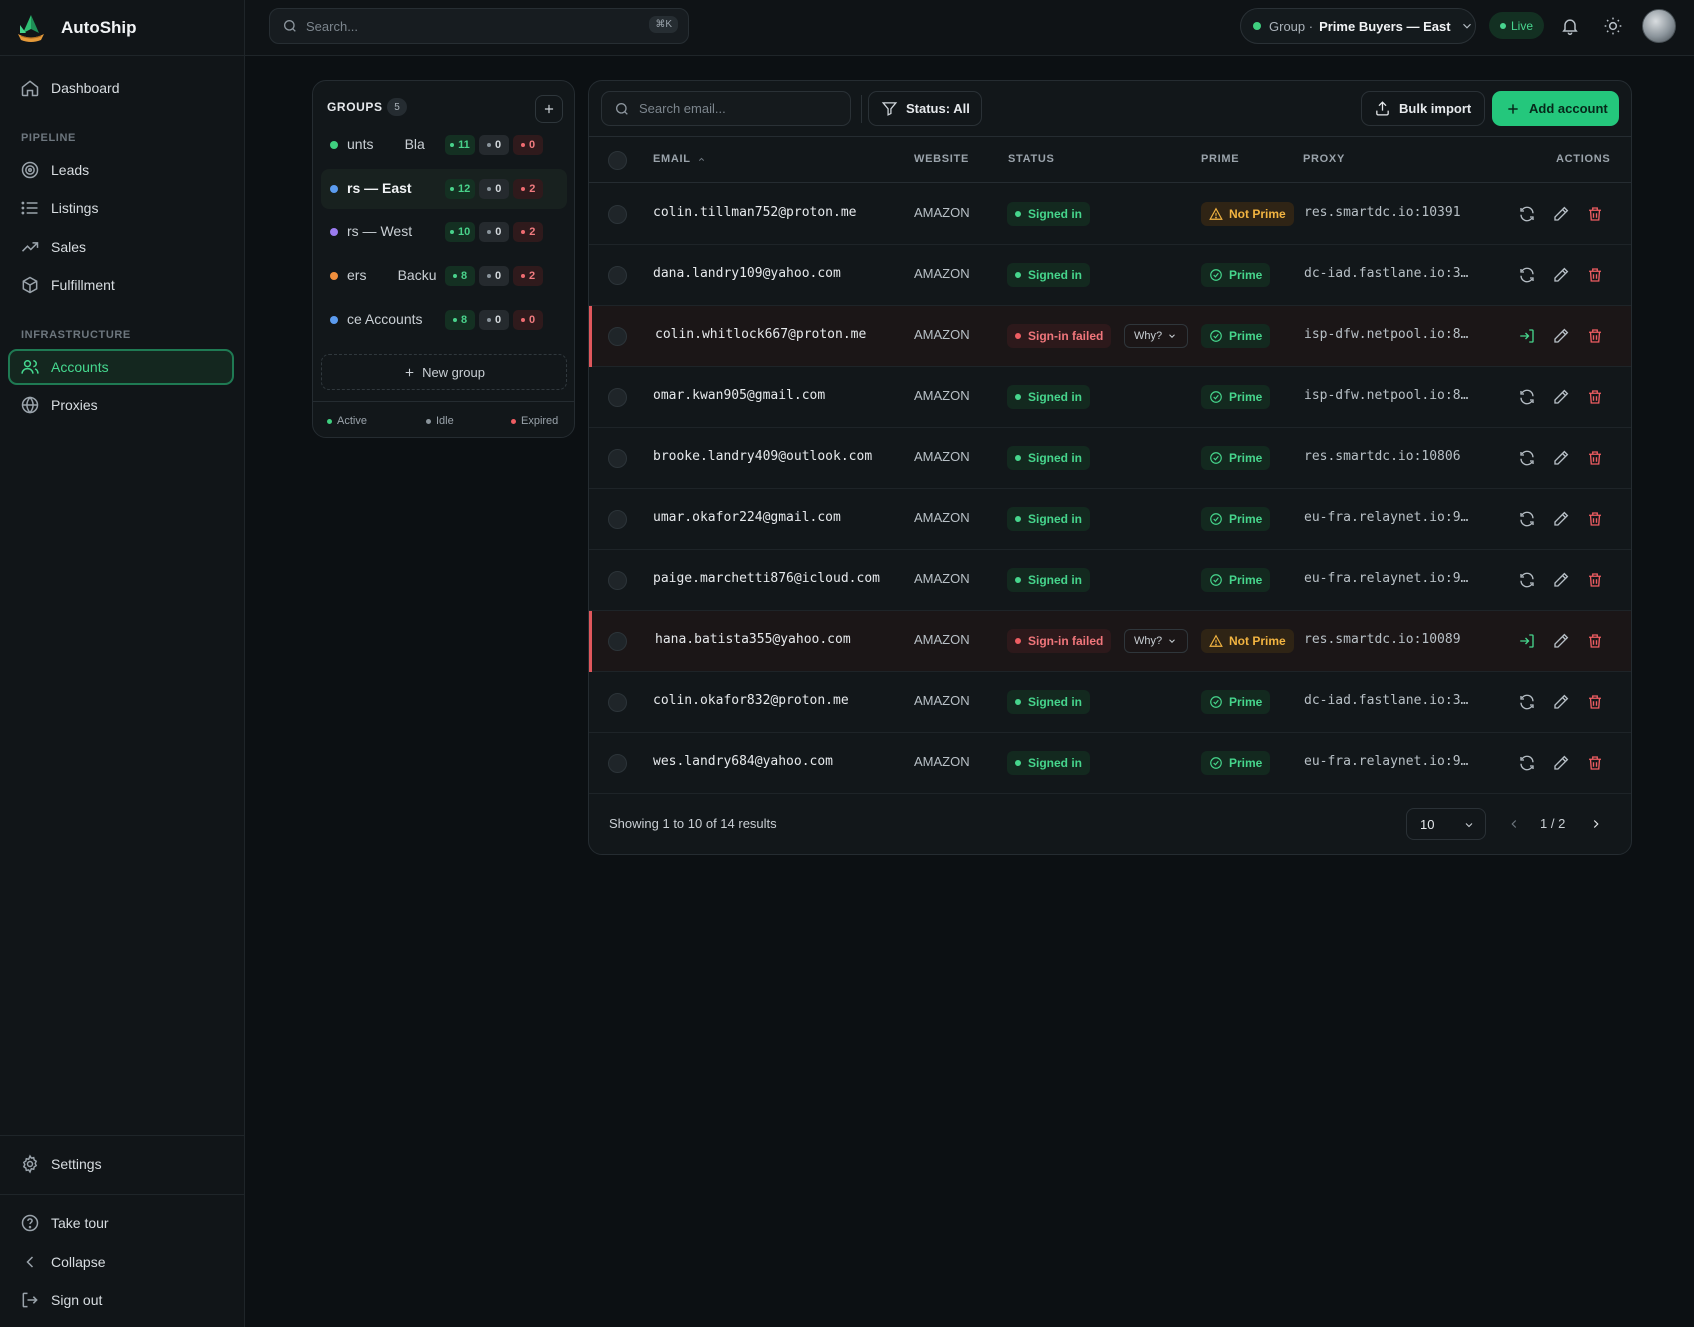 The image size is (1694, 1327). What do you see at coordinates (1358, 26) in the screenshot?
I see `group-selector: Group · Prime Buyers — East` at bounding box center [1358, 26].